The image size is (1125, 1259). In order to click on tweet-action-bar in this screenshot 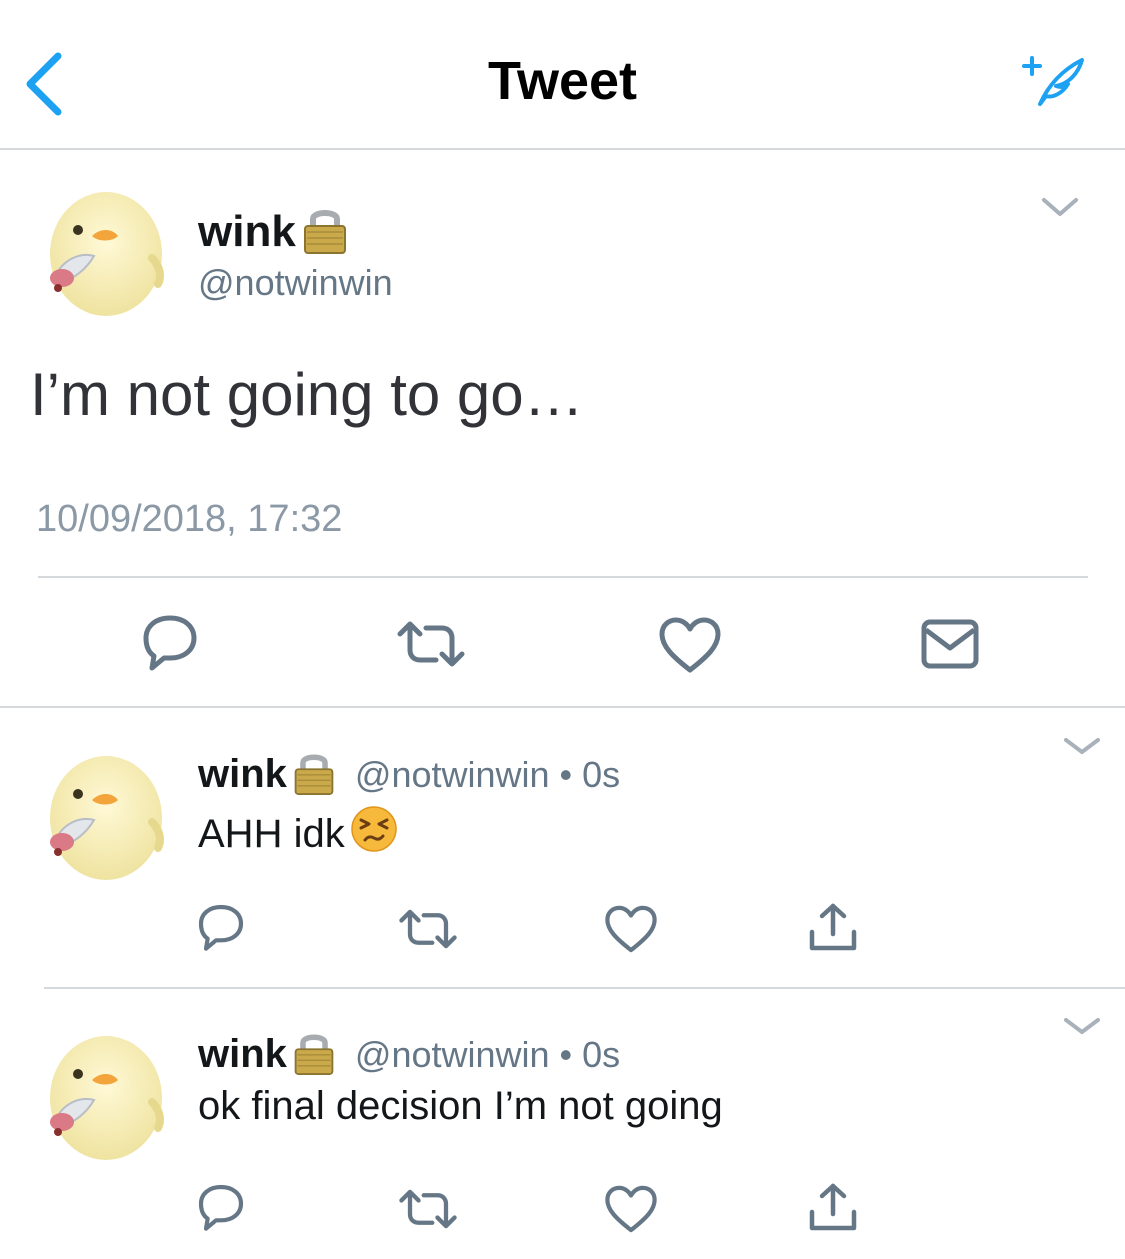, I will do `click(562, 645)`.